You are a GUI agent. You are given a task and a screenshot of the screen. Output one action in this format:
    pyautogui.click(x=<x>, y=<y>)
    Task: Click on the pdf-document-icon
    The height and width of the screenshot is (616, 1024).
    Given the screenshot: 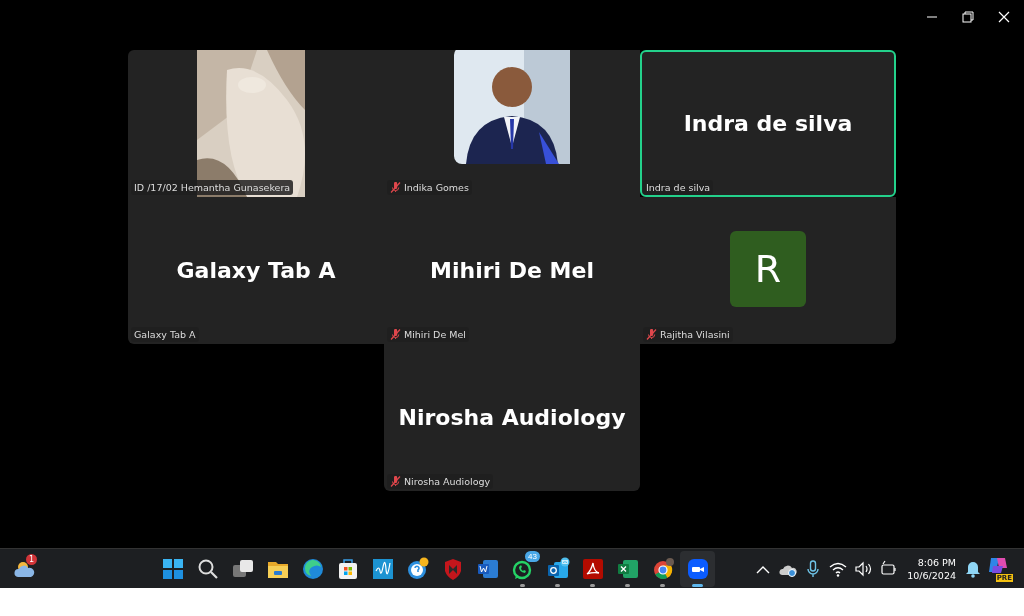 What is the action you would take?
    pyautogui.click(x=592, y=568)
    